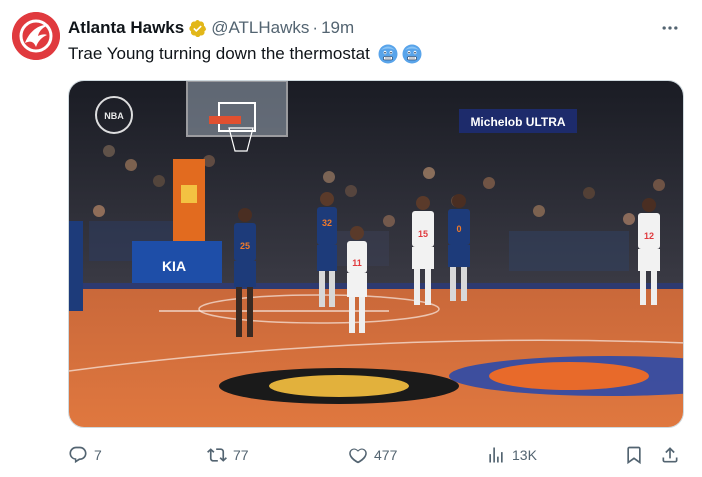 The image size is (702, 477). I want to click on jersey-number: 32, so click(327, 223).